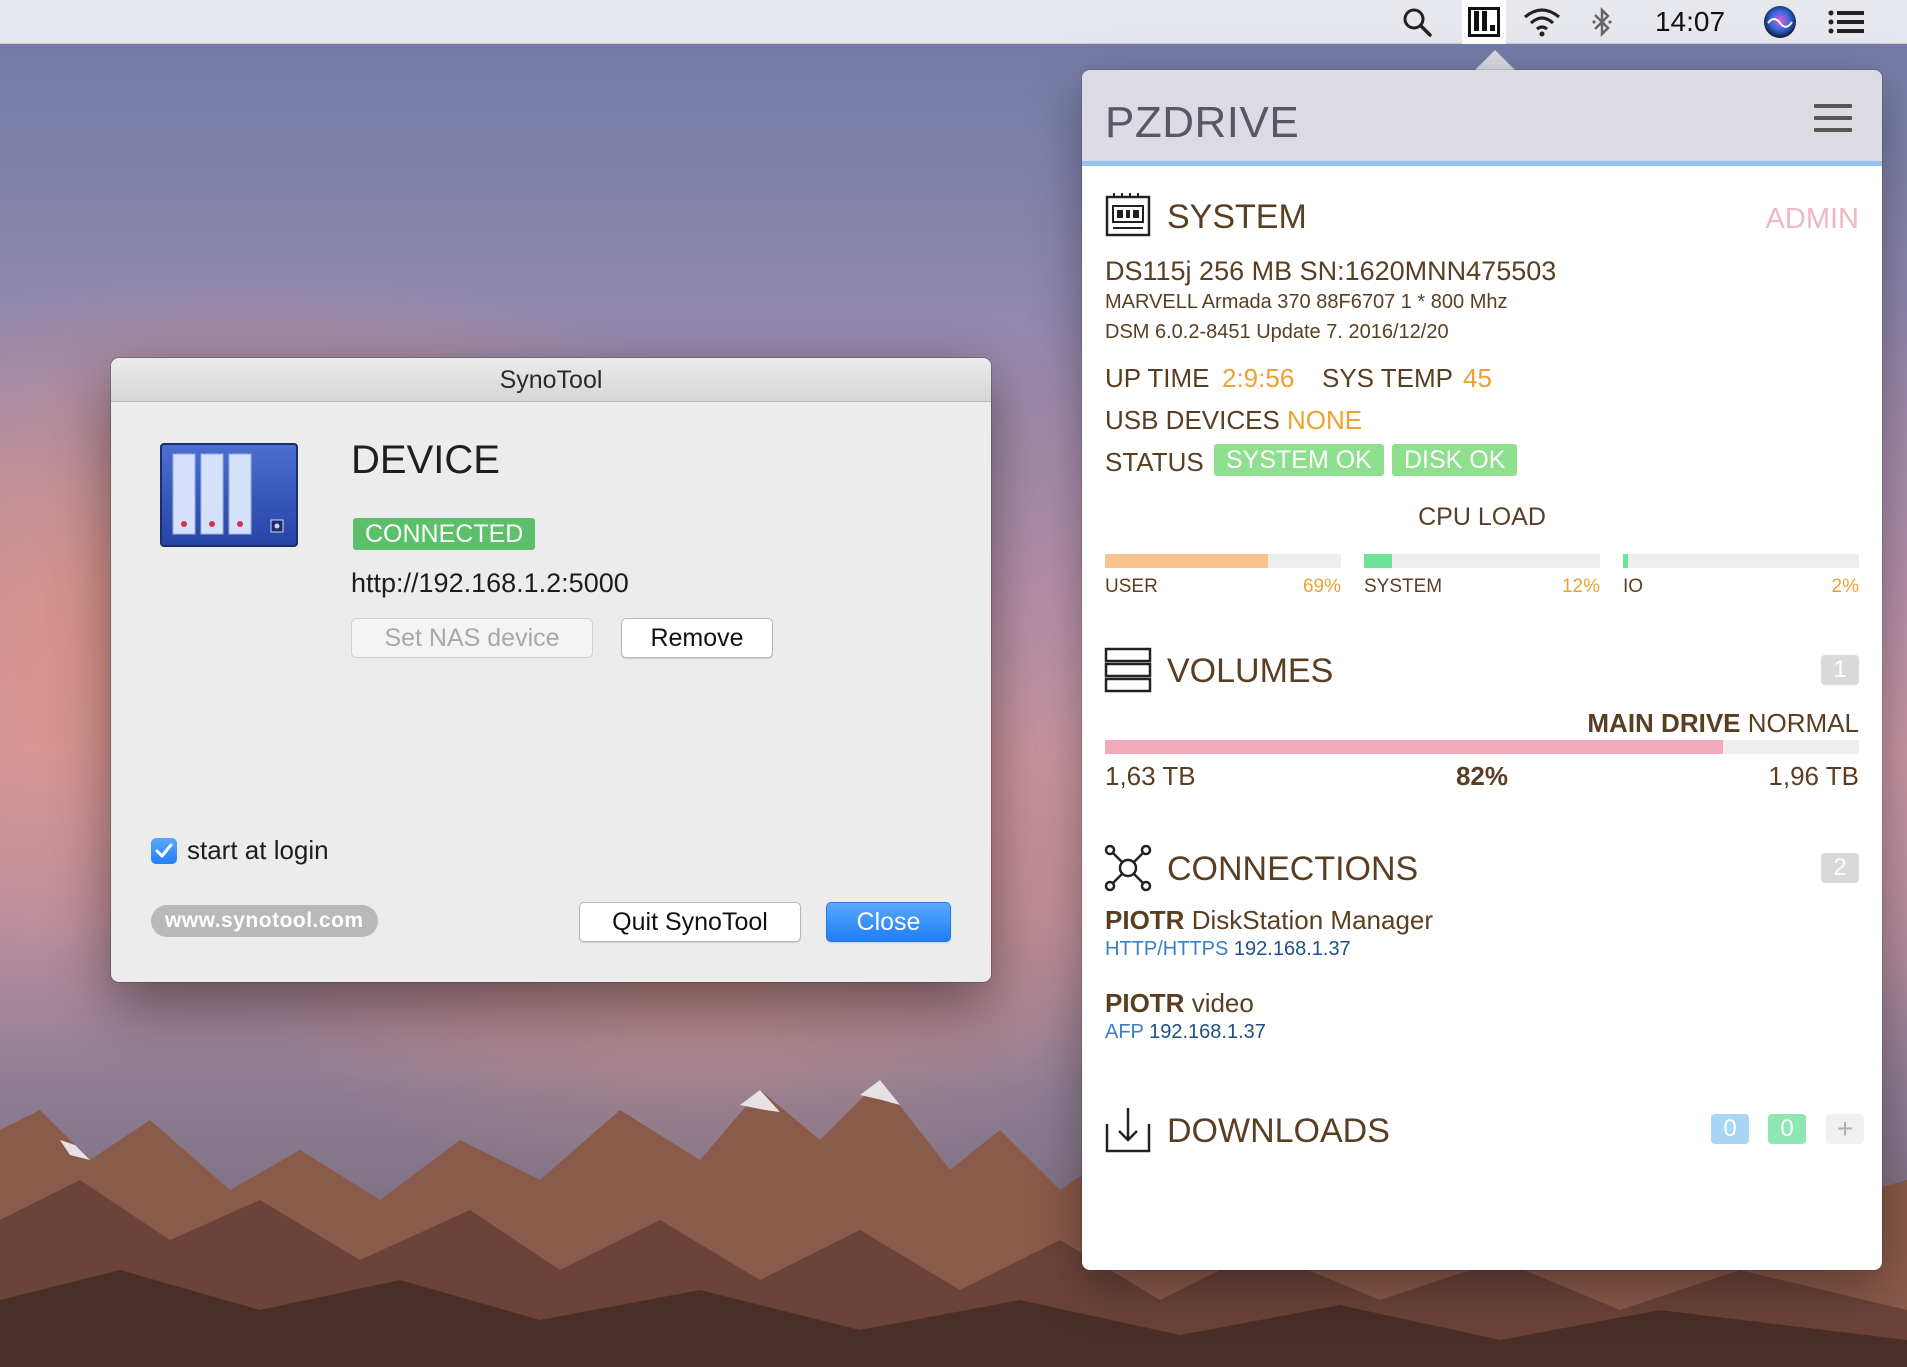 The image size is (1907, 1367). Describe the element at coordinates (1250, 671) in the screenshot. I see `volumes-section-title: VOLUMES` at that location.